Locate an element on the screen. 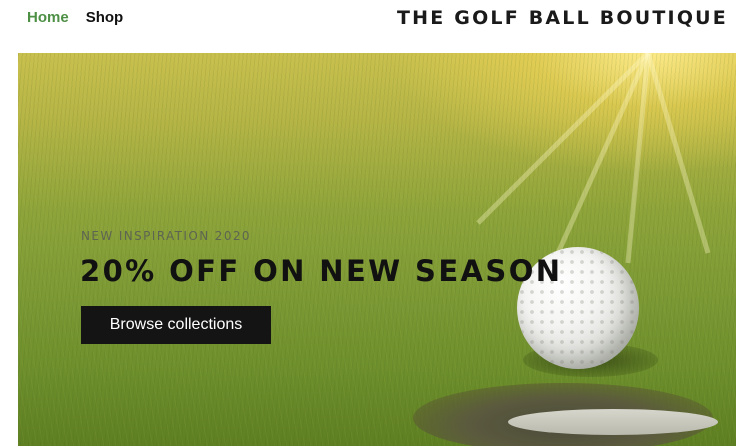  main-nav: Home Shop is located at coordinates (75, 18).